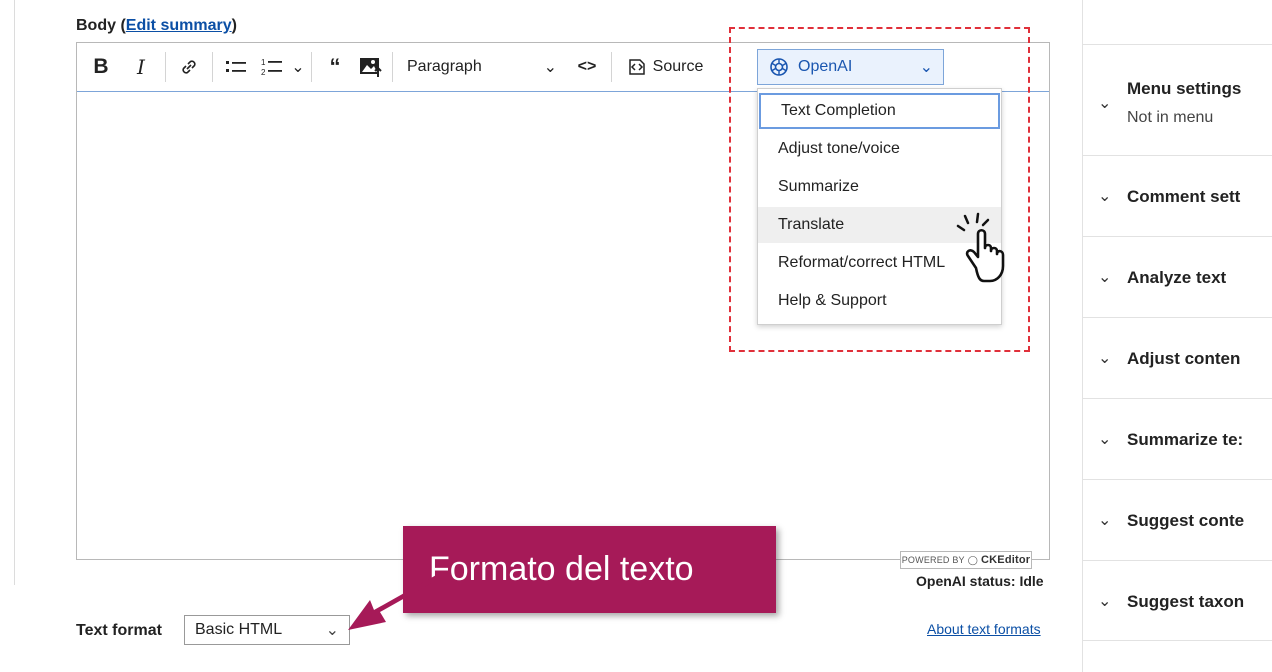 This screenshot has height=672, width=1272. I want to click on code-button: <>, so click(587, 67).